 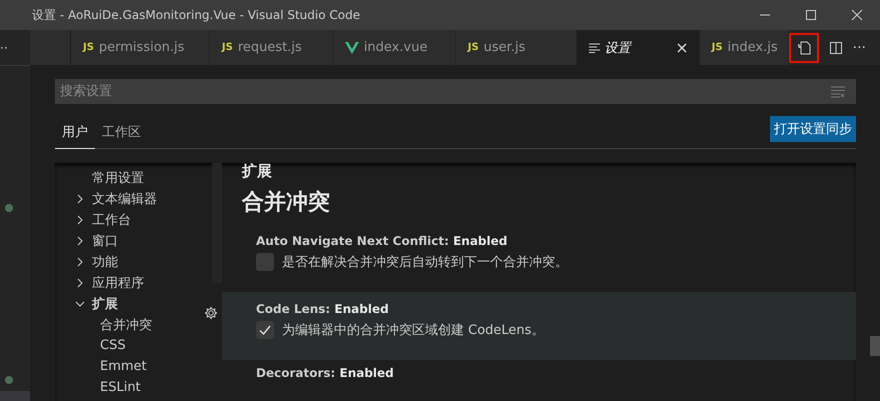 I want to click on setting-title: Code Lens: Enabled, so click(x=323, y=309).